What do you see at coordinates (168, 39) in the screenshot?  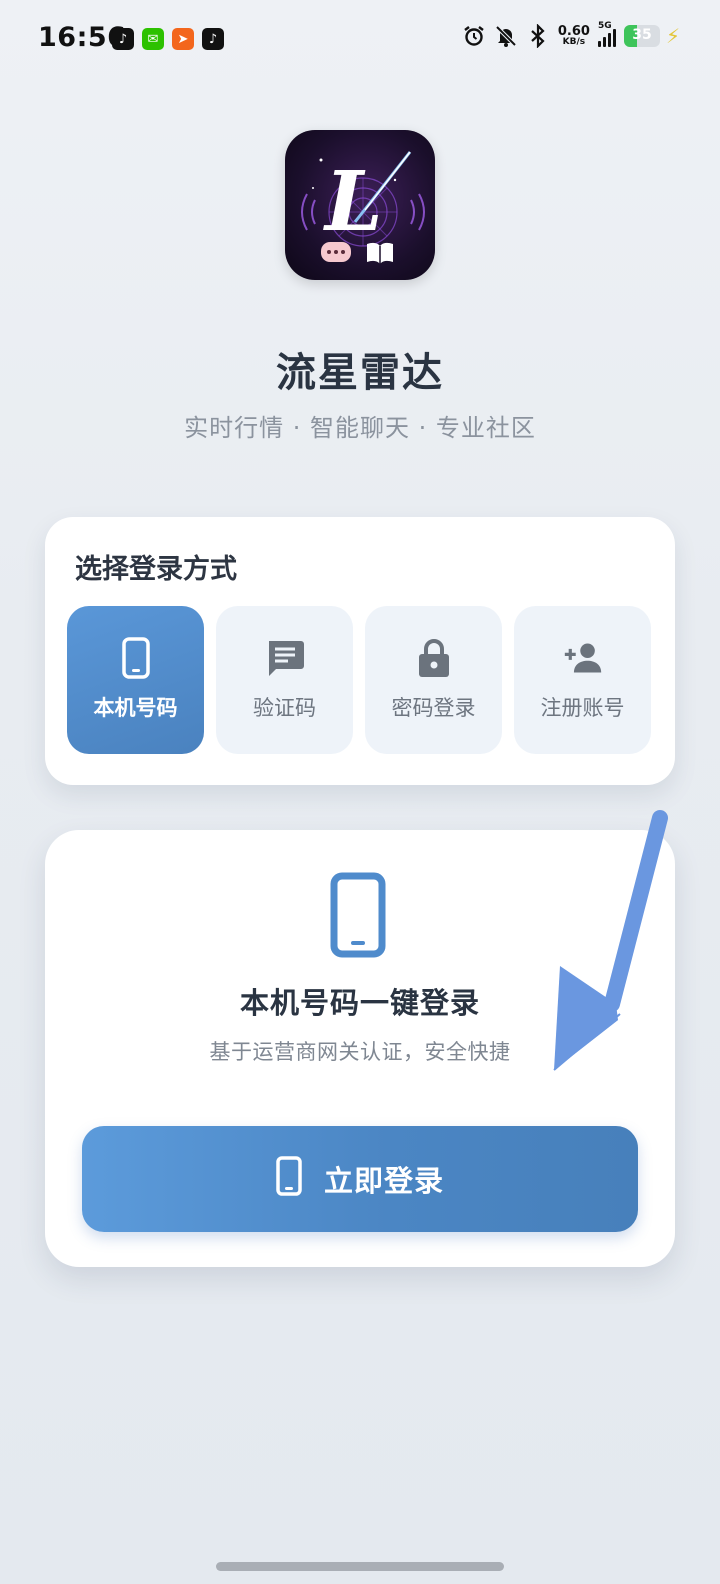 I see `notification-apps: ♪ ✉ ➤ ♪` at bounding box center [168, 39].